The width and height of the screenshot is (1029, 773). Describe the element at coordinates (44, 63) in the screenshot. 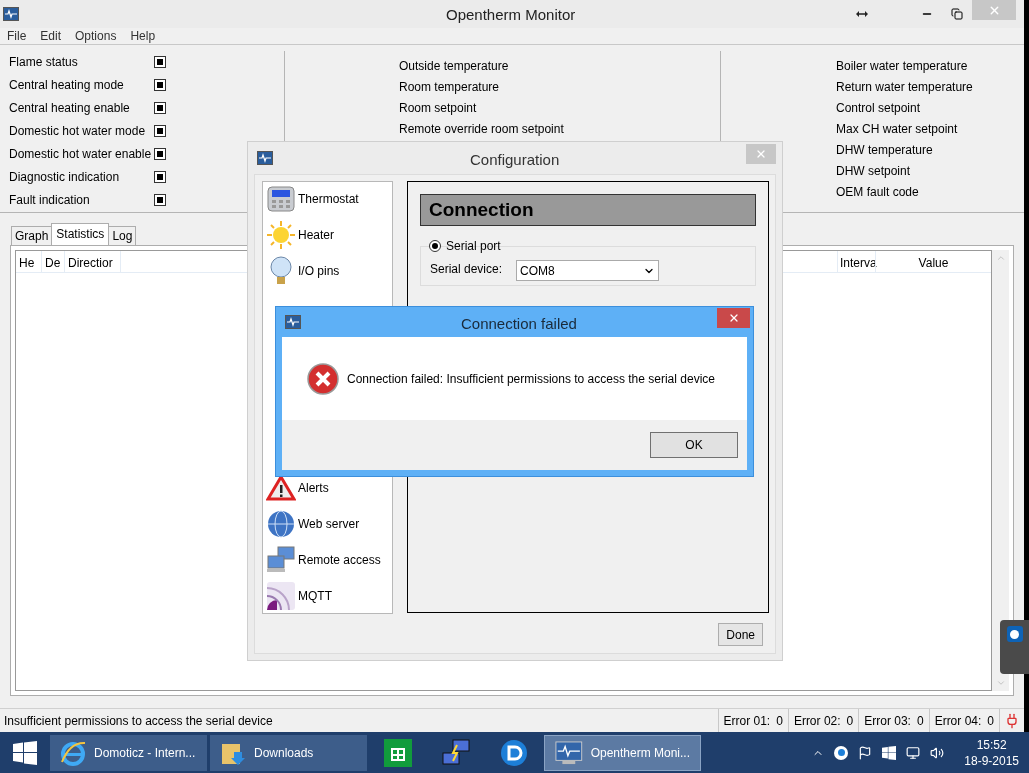

I see `flag-label: Flame status` at that location.